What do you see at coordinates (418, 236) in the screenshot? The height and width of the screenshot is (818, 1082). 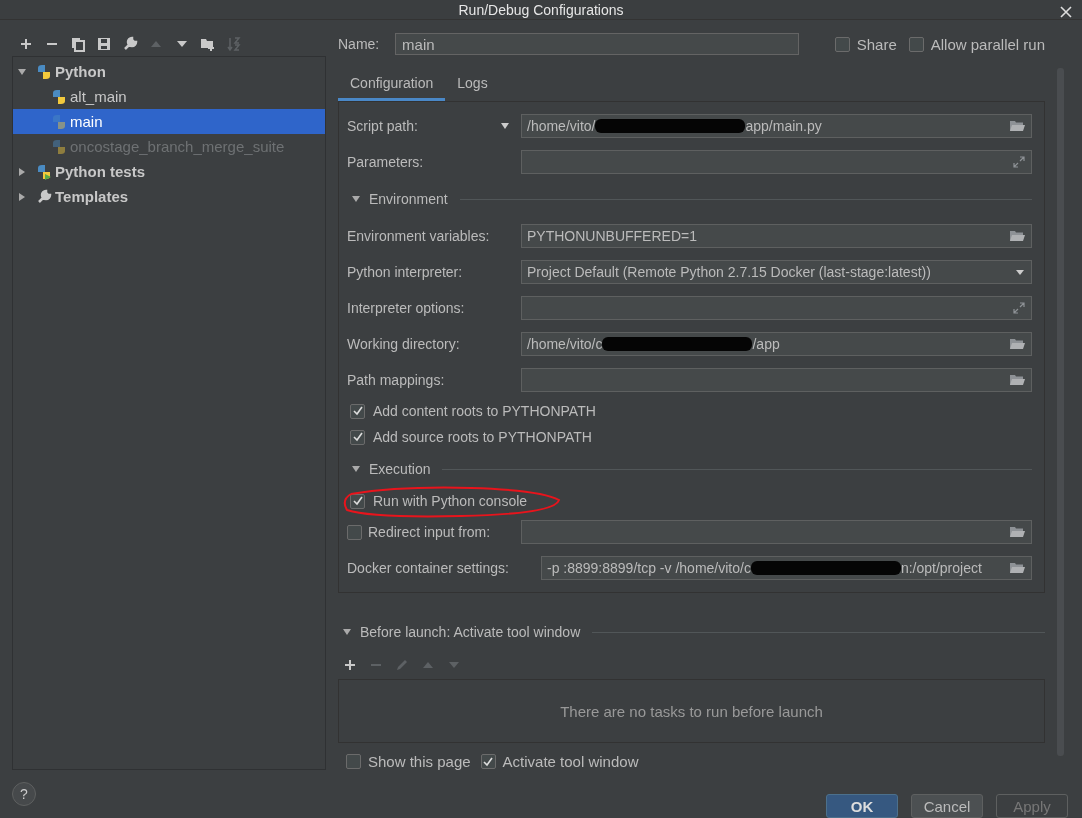 I see `field-label: Environment variables:` at bounding box center [418, 236].